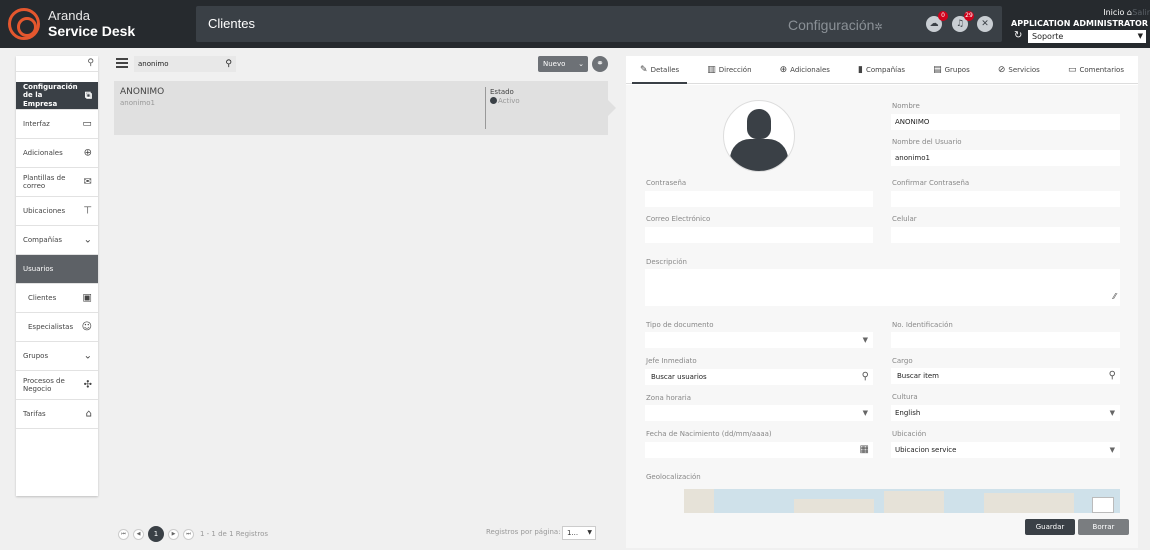 This screenshot has height=550, width=1150. Describe the element at coordinates (365, 108) in the screenshot. I see `list-item: ANONIMO anonimo1 Estado Activo` at that location.